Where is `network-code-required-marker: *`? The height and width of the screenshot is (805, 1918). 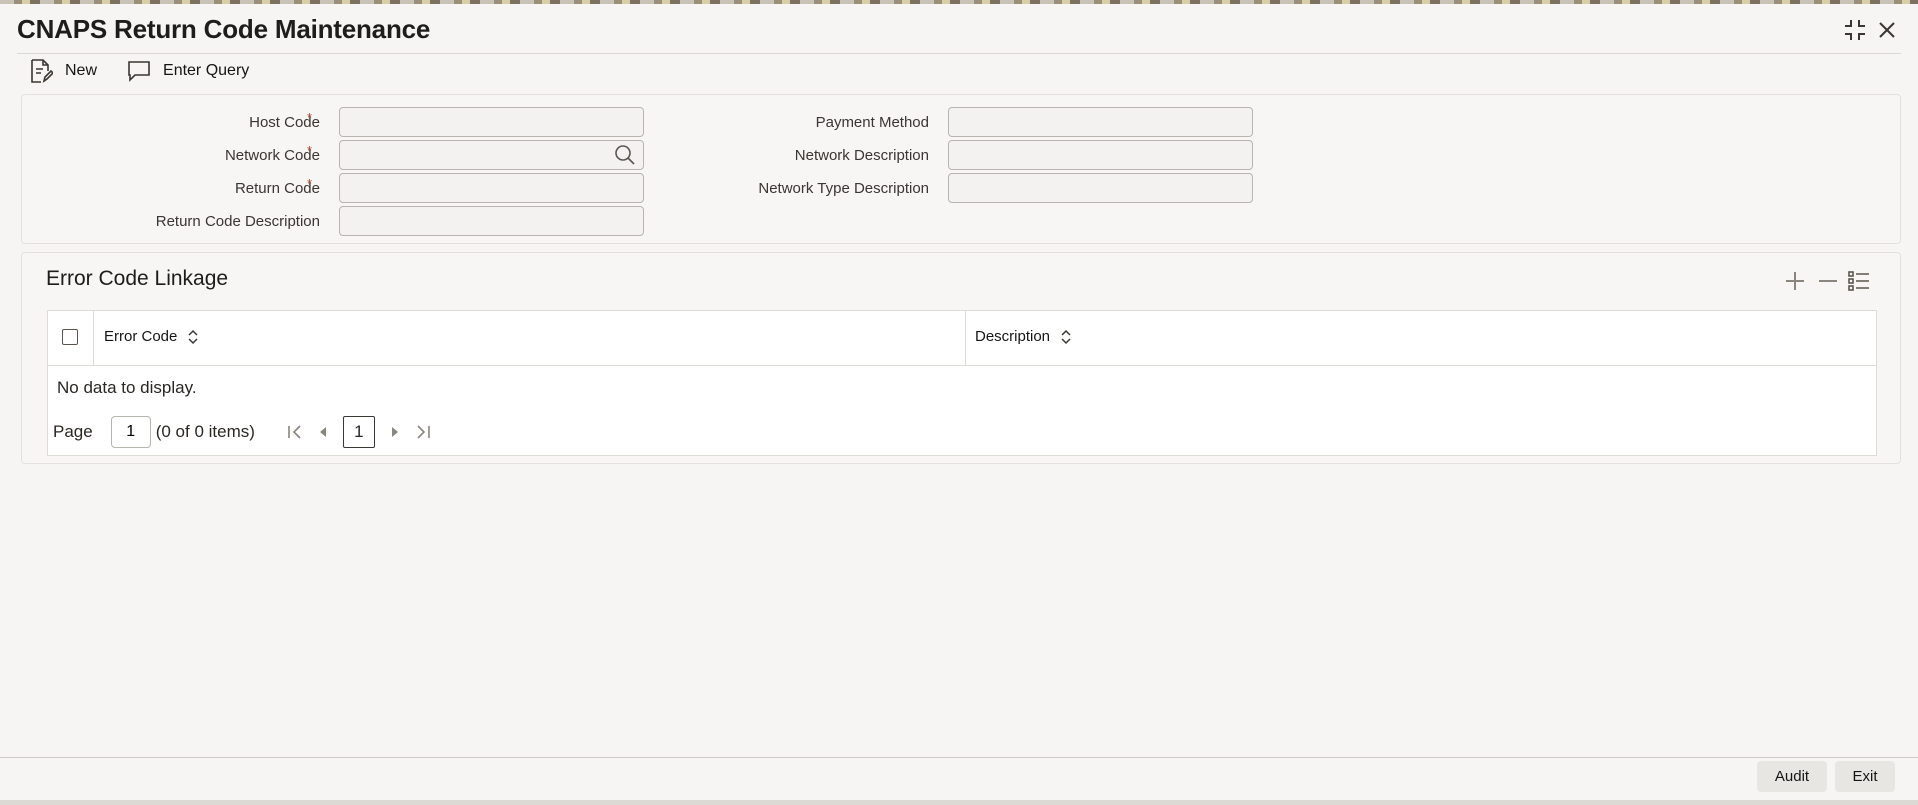
network-code-required-marker: * is located at coordinates (310, 150).